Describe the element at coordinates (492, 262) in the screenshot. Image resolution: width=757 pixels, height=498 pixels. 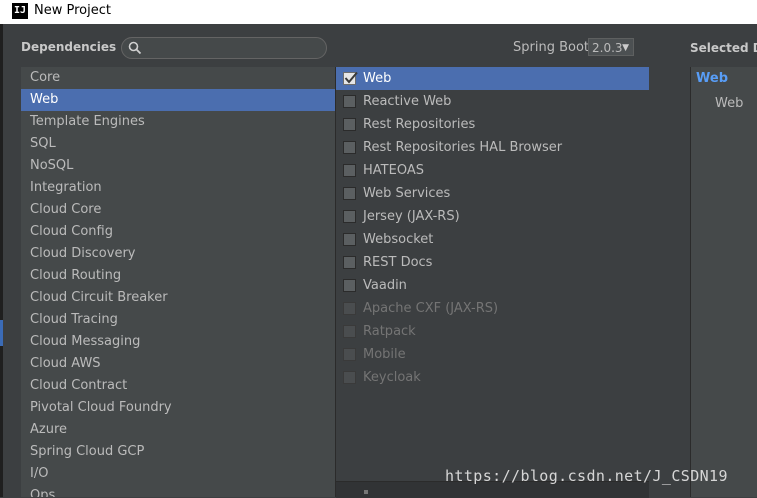
I see `dependency-item-rest-docs: REST Docs` at that location.